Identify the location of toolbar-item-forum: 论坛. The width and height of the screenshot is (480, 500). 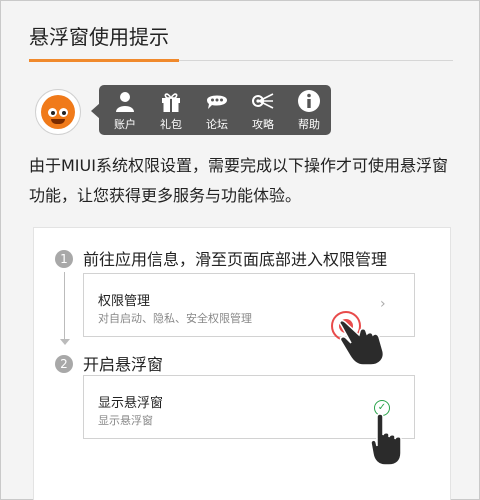
(217, 110).